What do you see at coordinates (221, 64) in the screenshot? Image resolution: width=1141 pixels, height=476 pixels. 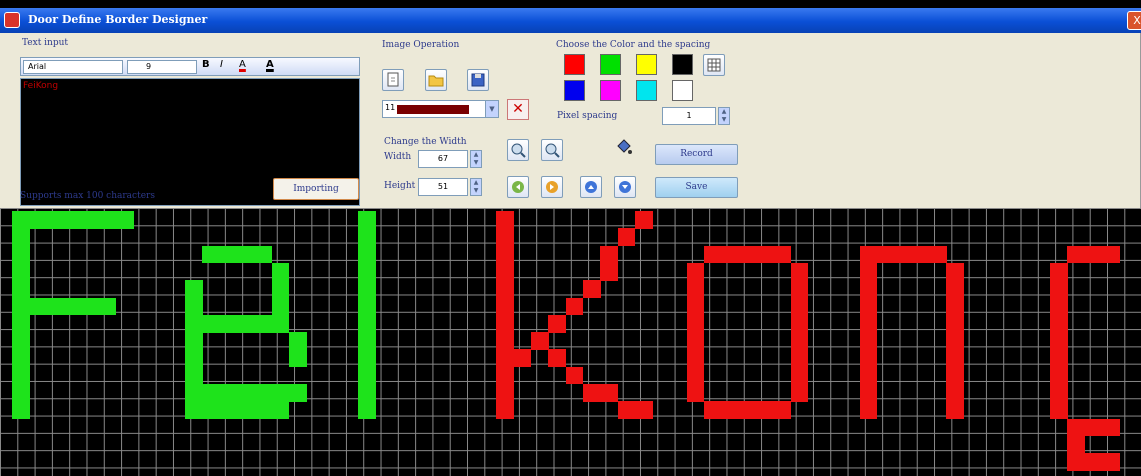 I see `italic-button: I` at bounding box center [221, 64].